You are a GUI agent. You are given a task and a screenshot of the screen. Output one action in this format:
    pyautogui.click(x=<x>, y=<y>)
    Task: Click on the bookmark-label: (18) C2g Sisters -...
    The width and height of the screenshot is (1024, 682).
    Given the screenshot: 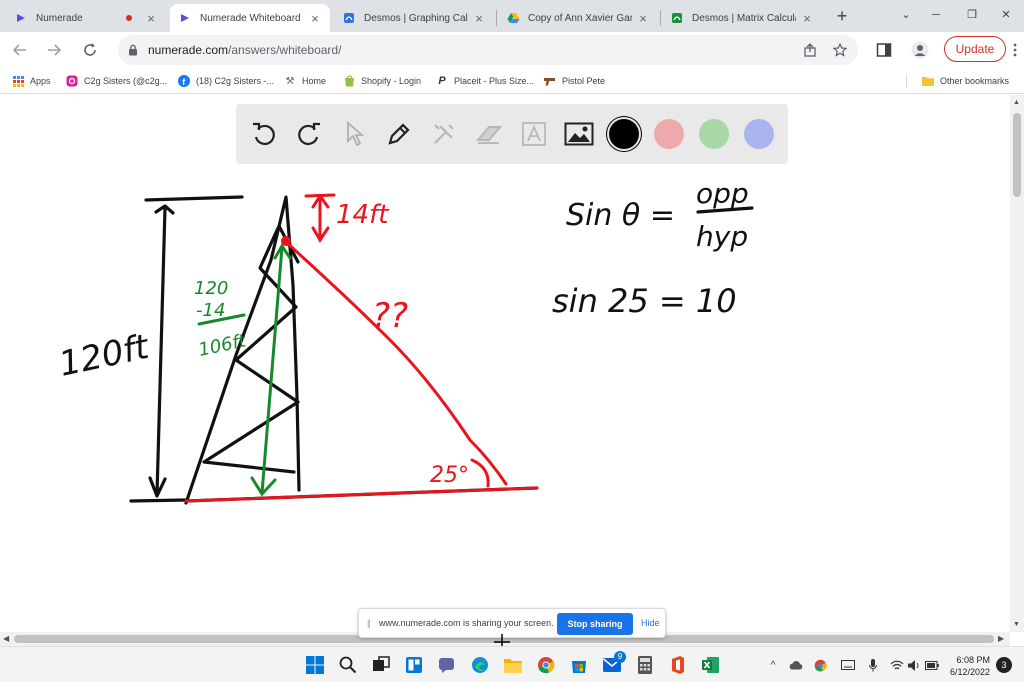 What is the action you would take?
    pyautogui.click(x=235, y=81)
    